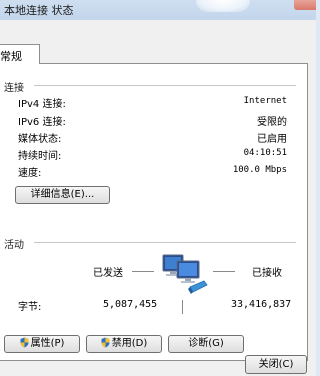 The width and height of the screenshot is (320, 376). I want to click on received-line, so click(224, 271).